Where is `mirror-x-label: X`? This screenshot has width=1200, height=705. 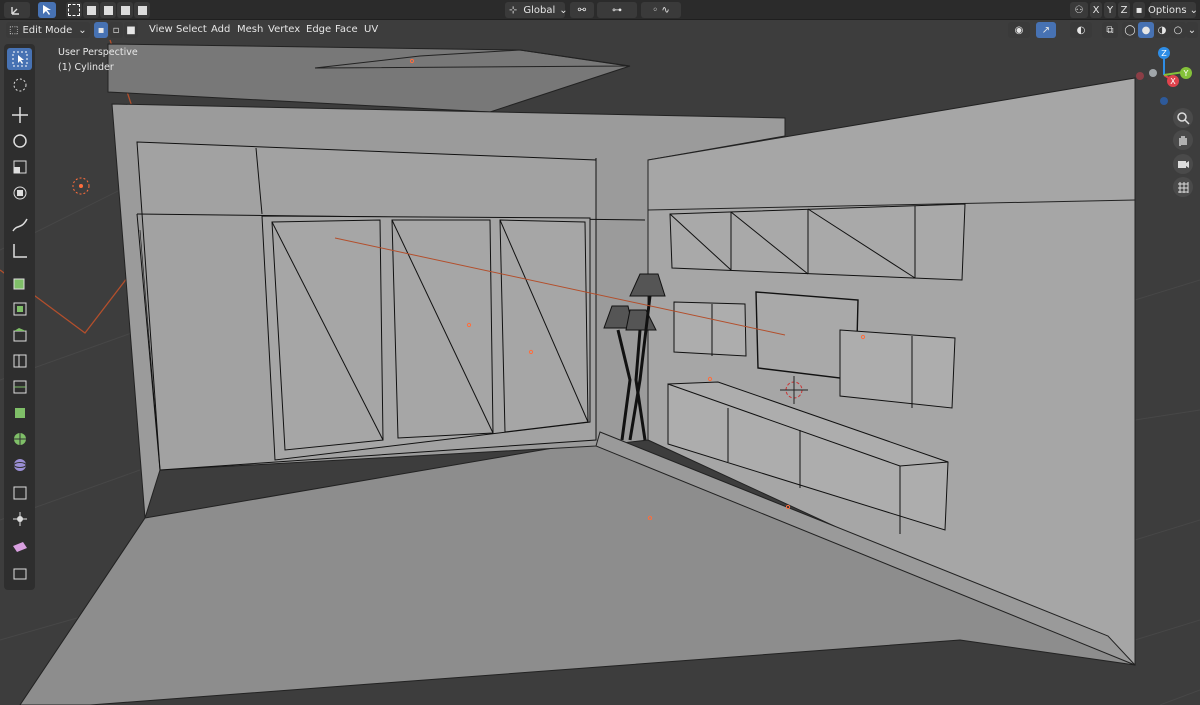 mirror-x-label: X is located at coordinates (1096, 10).